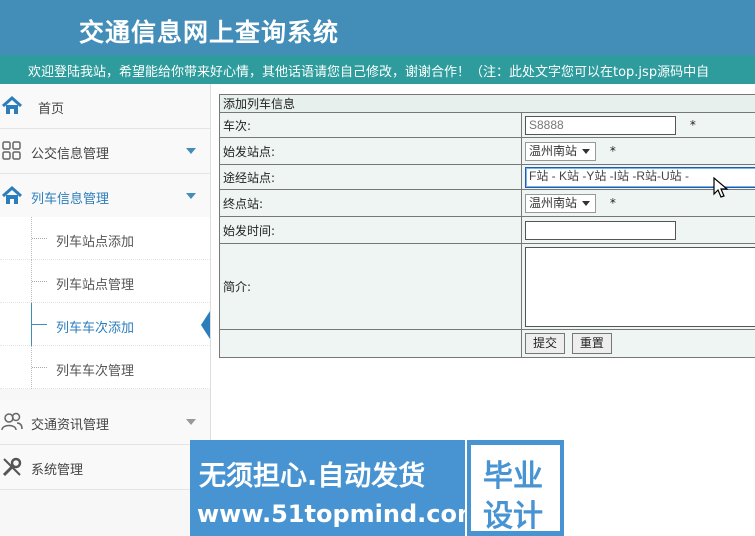 The image size is (755, 536). I want to click on wrench-icon, so click(12, 467).